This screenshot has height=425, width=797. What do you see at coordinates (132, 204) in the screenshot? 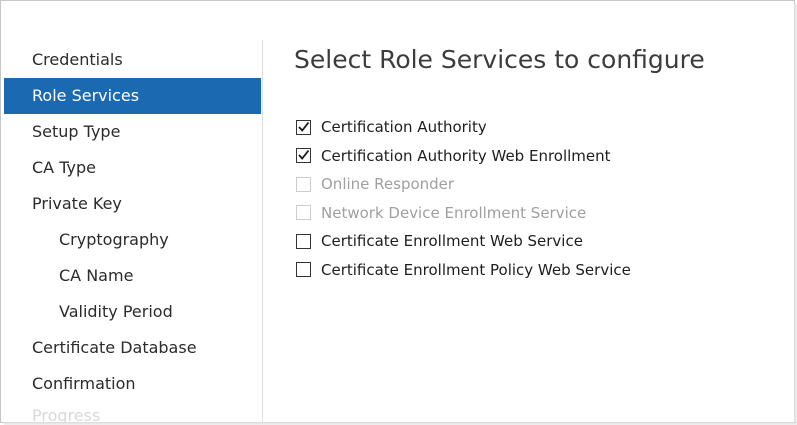
I see `sidebar-item-private-key: Private Key` at bounding box center [132, 204].